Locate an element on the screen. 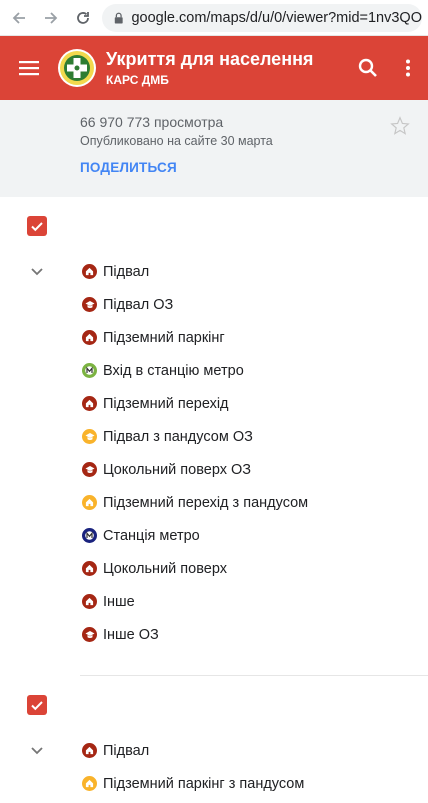  legend-item: Інше ОЗ is located at coordinates (214, 634).